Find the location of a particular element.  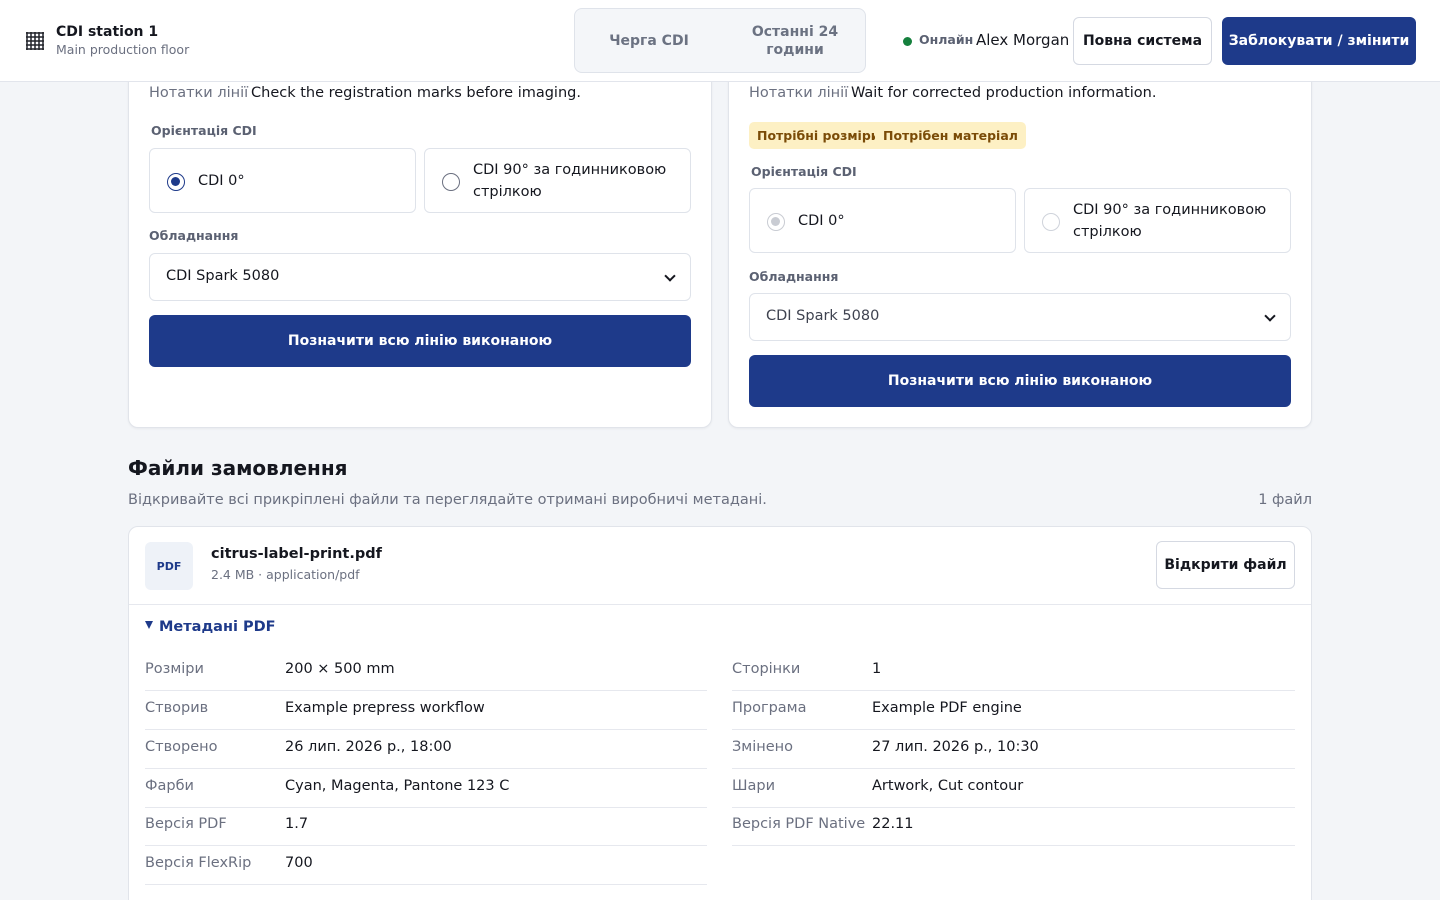

metadata-row: Програма Example PDF engine is located at coordinates (1013, 710).